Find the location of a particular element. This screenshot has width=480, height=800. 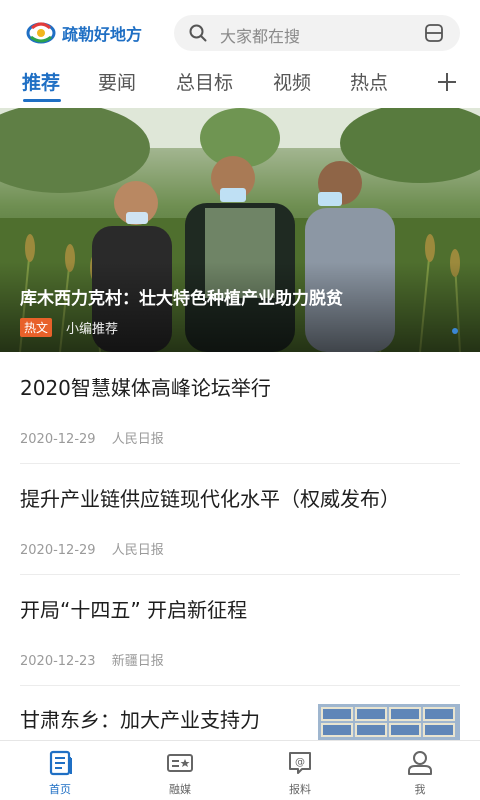

tab-headlines: 要闻 is located at coordinates (117, 81).